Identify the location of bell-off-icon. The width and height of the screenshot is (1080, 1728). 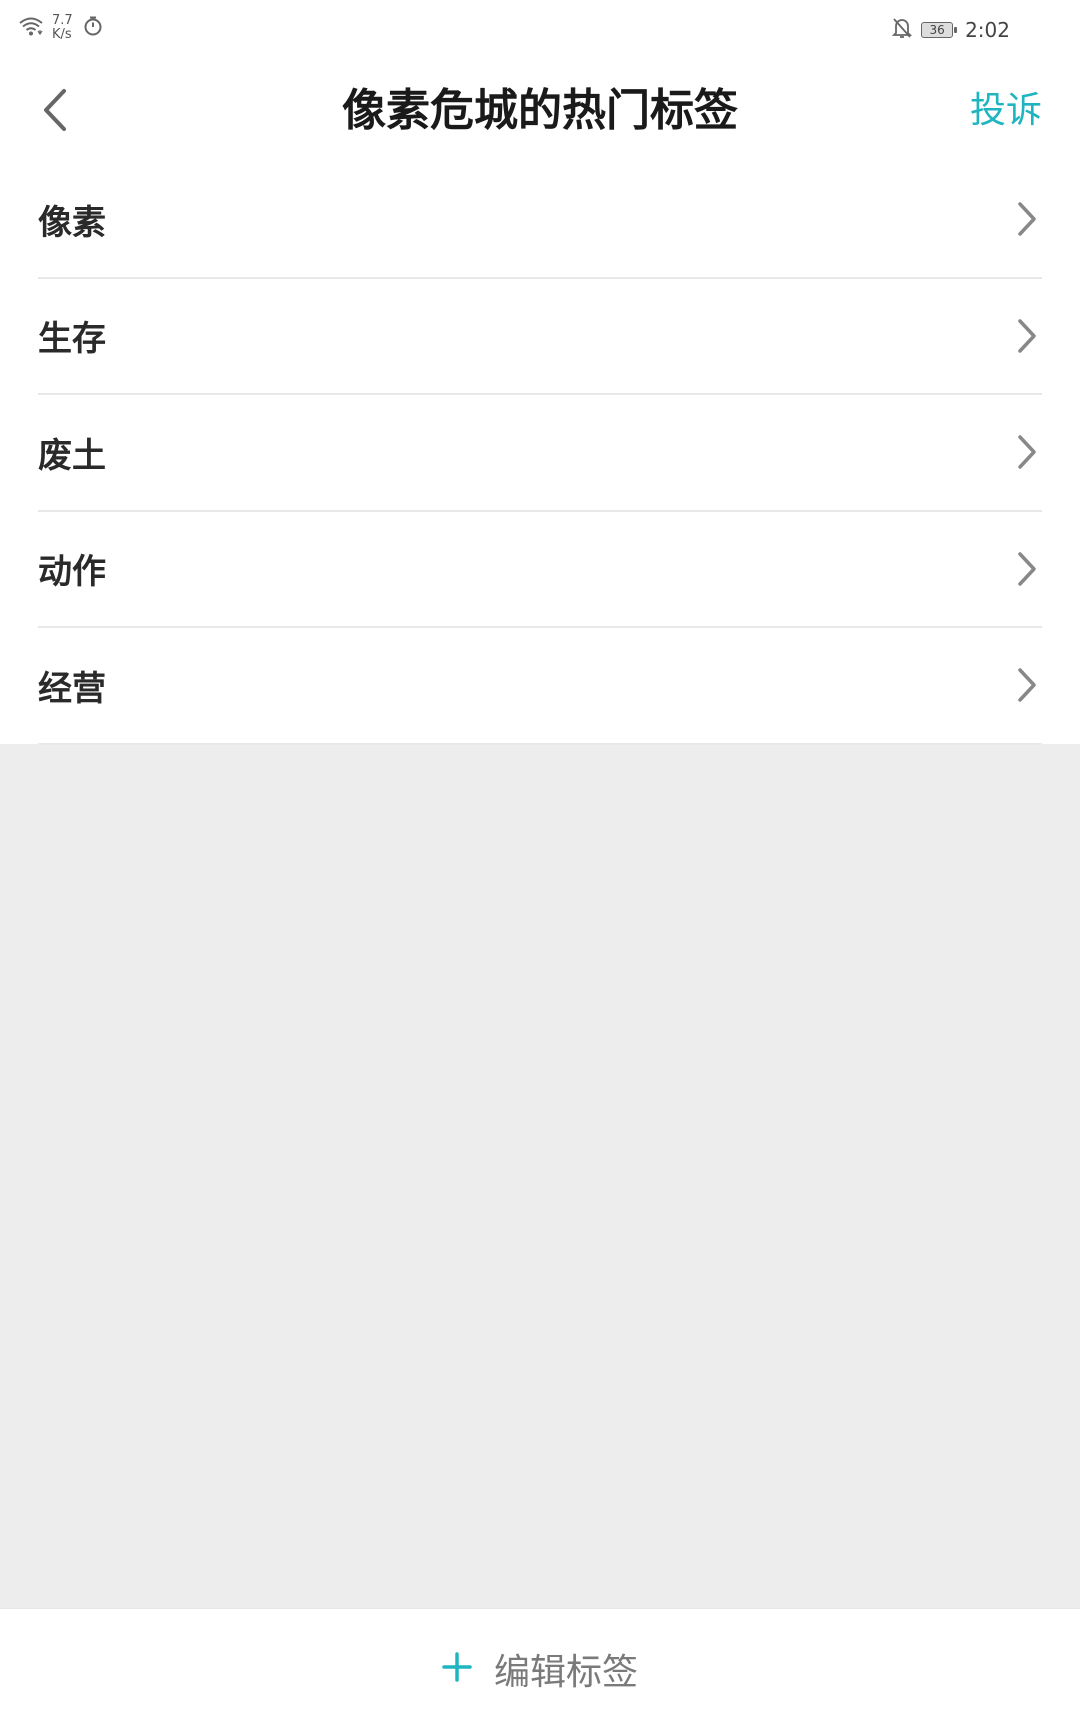
(902, 30).